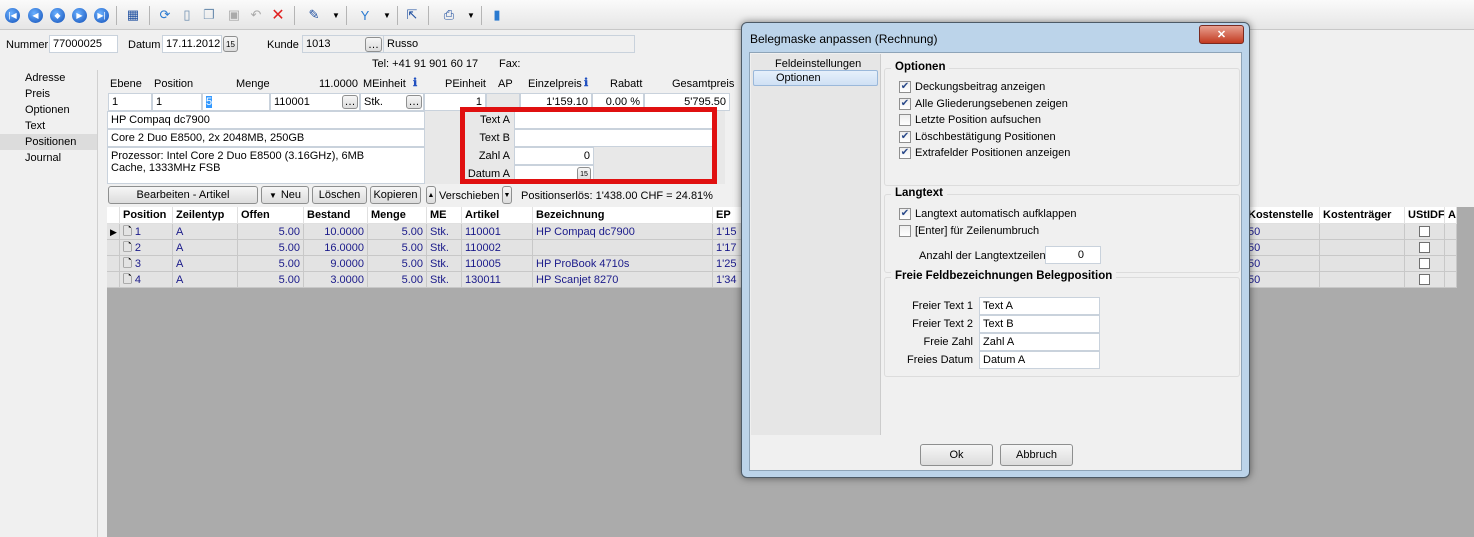 The width and height of the screenshot is (1474, 537). What do you see at coordinates (977, 230) in the screenshot?
I see `checkbox-label: [Enter] für Zeilenumbruch` at bounding box center [977, 230].